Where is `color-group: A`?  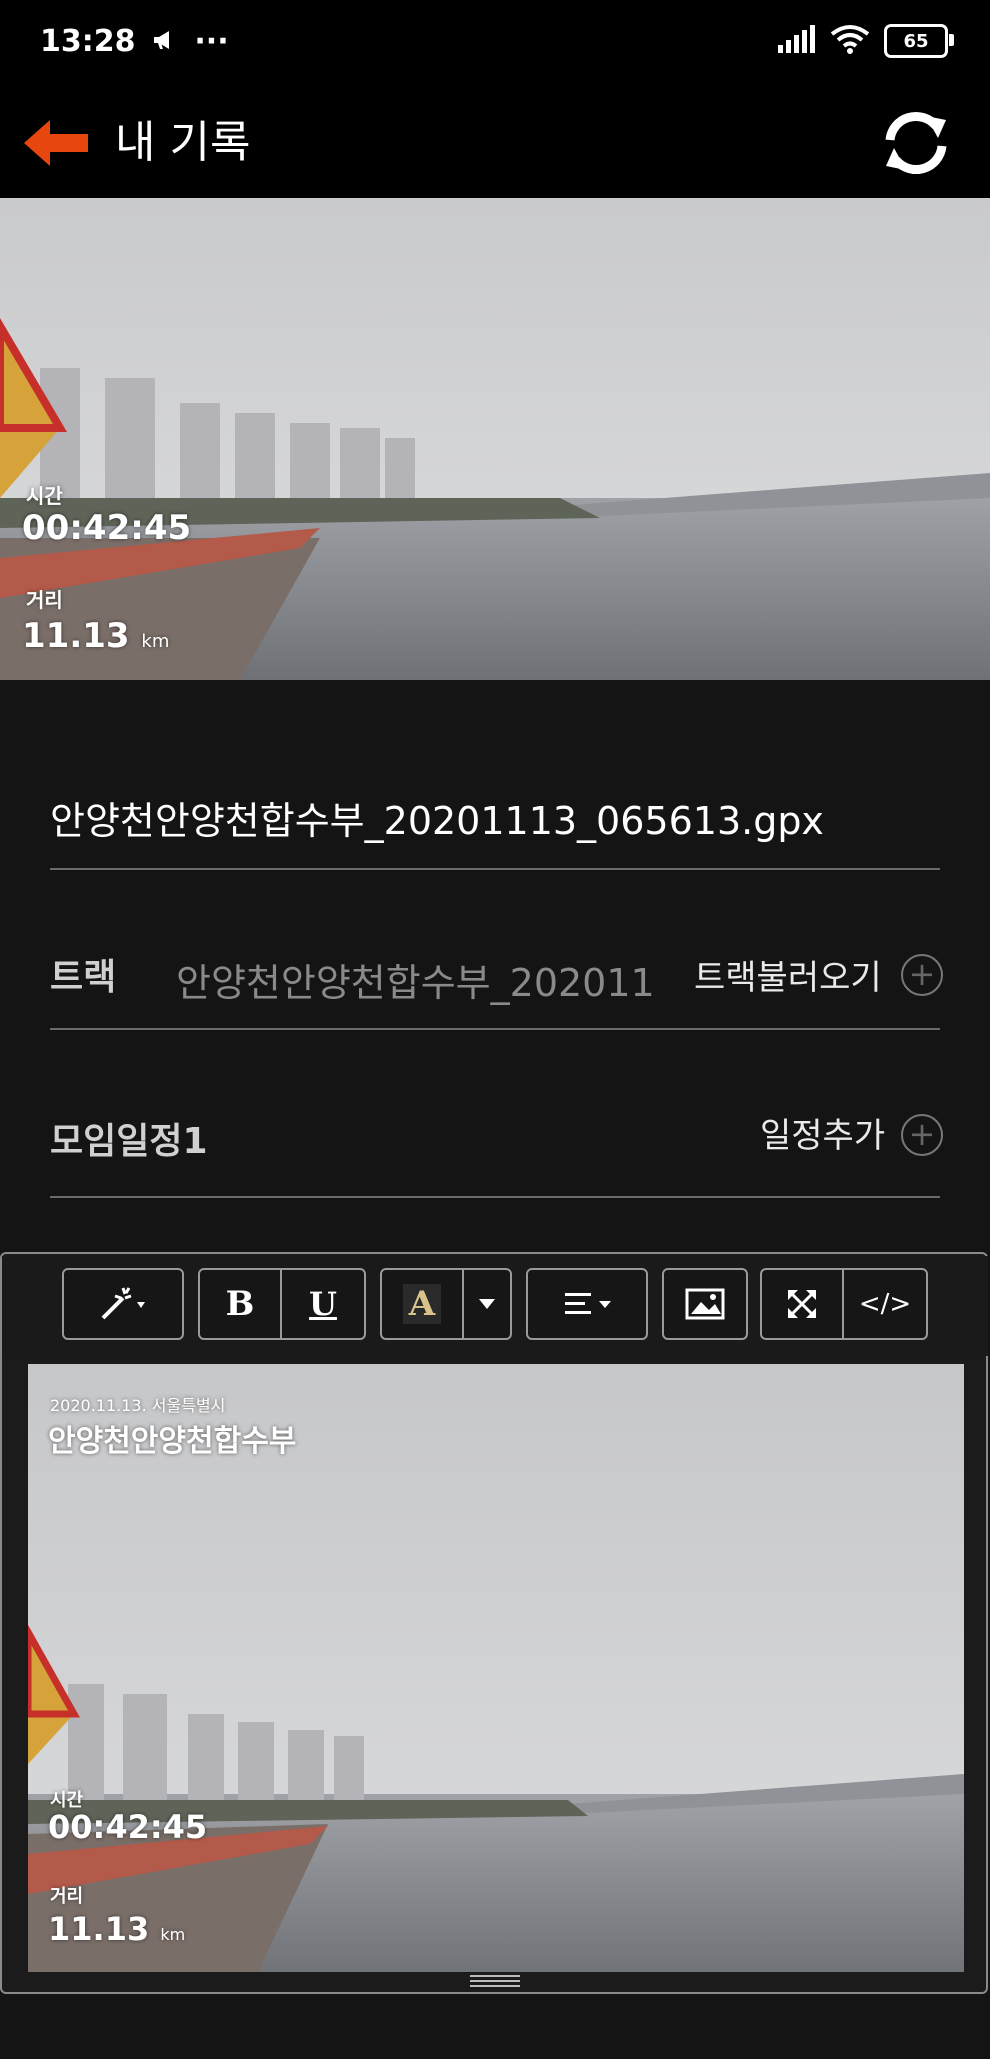 color-group: A is located at coordinates (446, 1304).